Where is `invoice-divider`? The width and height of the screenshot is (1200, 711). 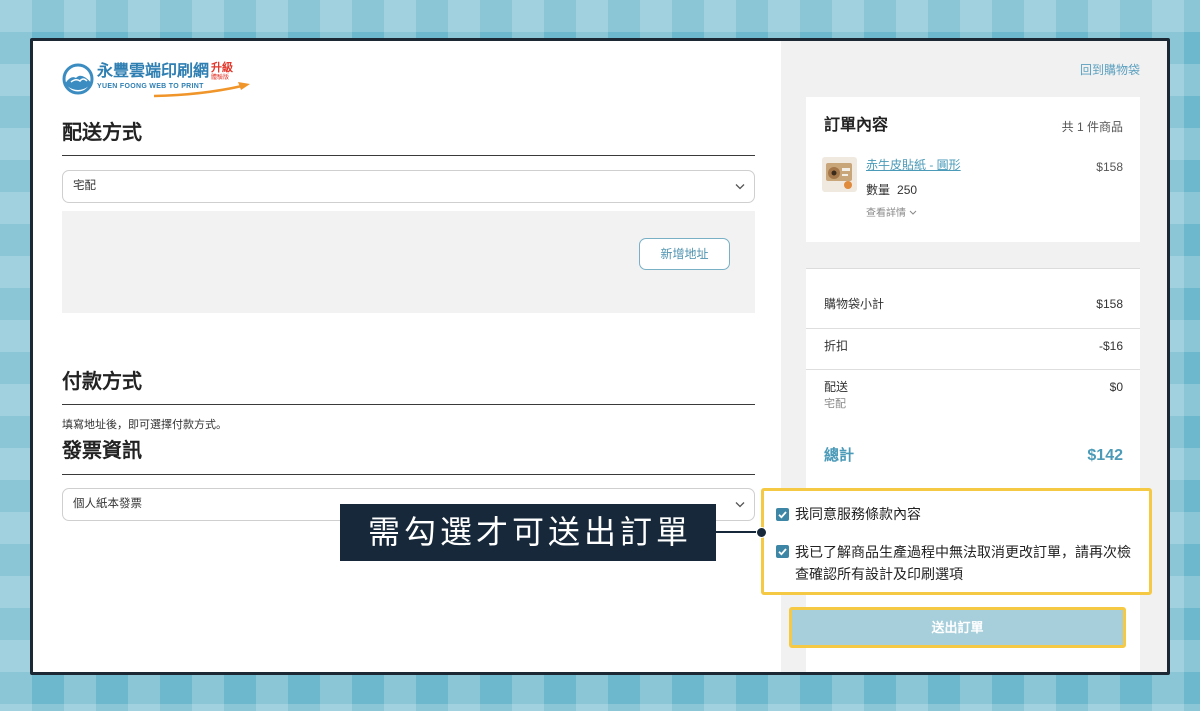
invoice-divider is located at coordinates (408, 474).